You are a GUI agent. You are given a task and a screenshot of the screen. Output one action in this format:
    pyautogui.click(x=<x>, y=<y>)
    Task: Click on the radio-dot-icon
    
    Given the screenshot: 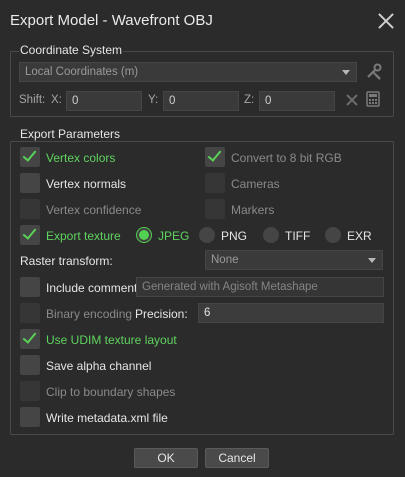 What is the action you would take?
    pyautogui.click(x=144, y=235)
    